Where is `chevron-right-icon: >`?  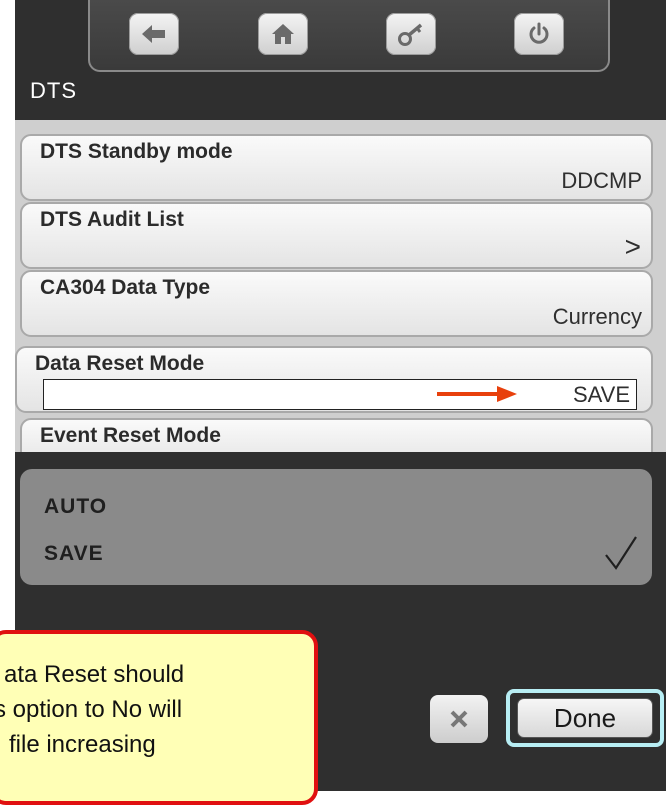 chevron-right-icon: > is located at coordinates (632, 246).